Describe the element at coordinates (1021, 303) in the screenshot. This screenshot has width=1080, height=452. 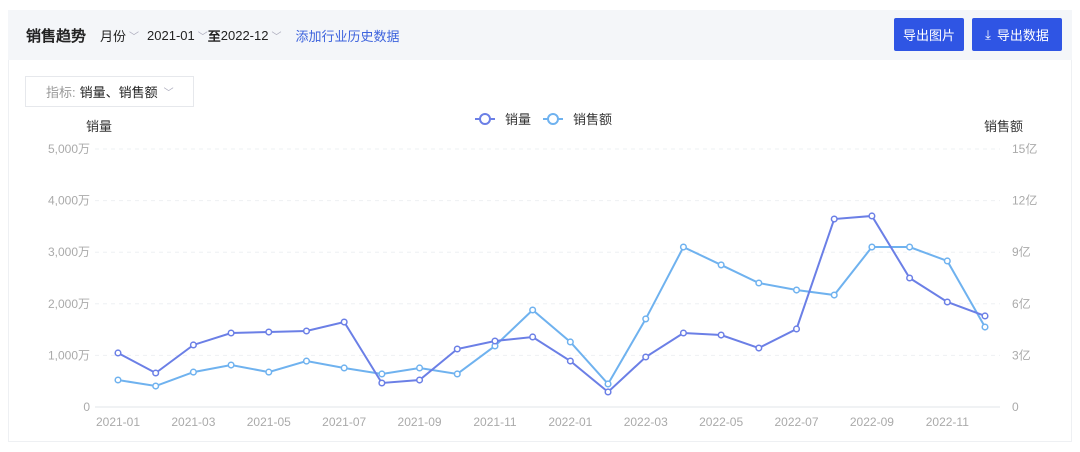
I see `y-tick-right: 6亿` at that location.